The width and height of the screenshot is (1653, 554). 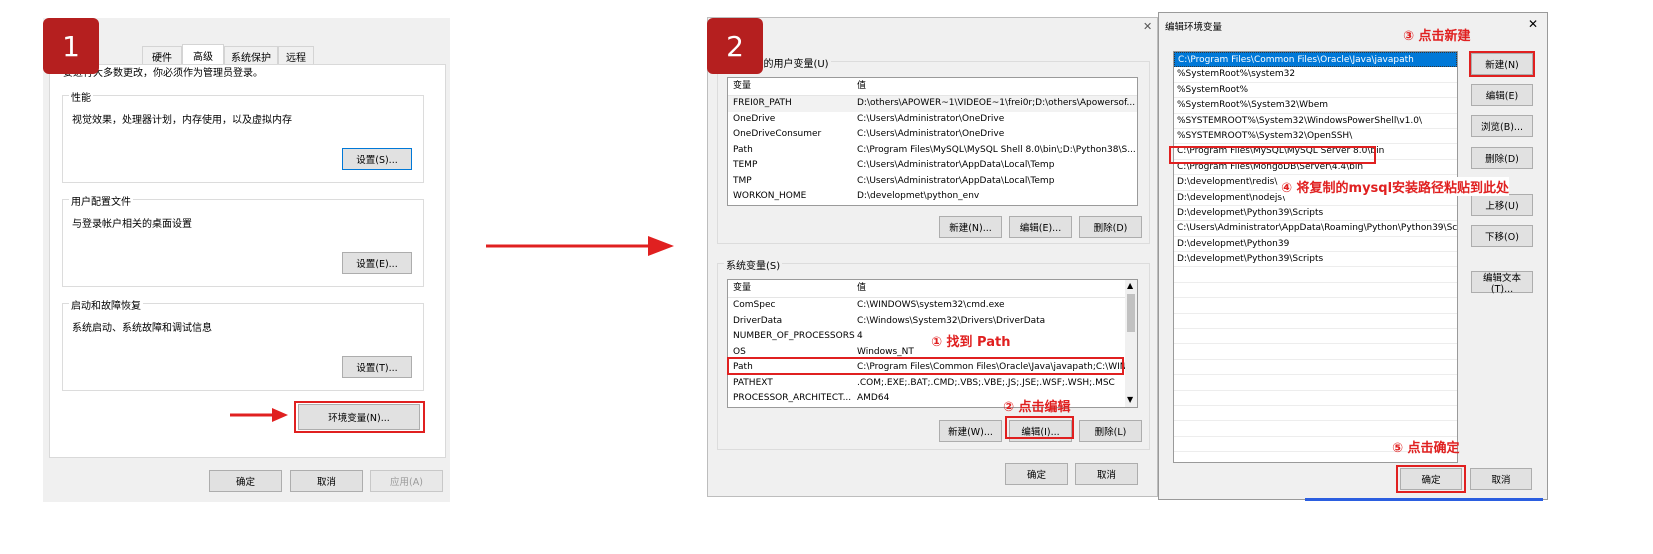 What do you see at coordinates (1130, 285) in the screenshot?
I see `scroll-up-icon: ▲` at bounding box center [1130, 285].